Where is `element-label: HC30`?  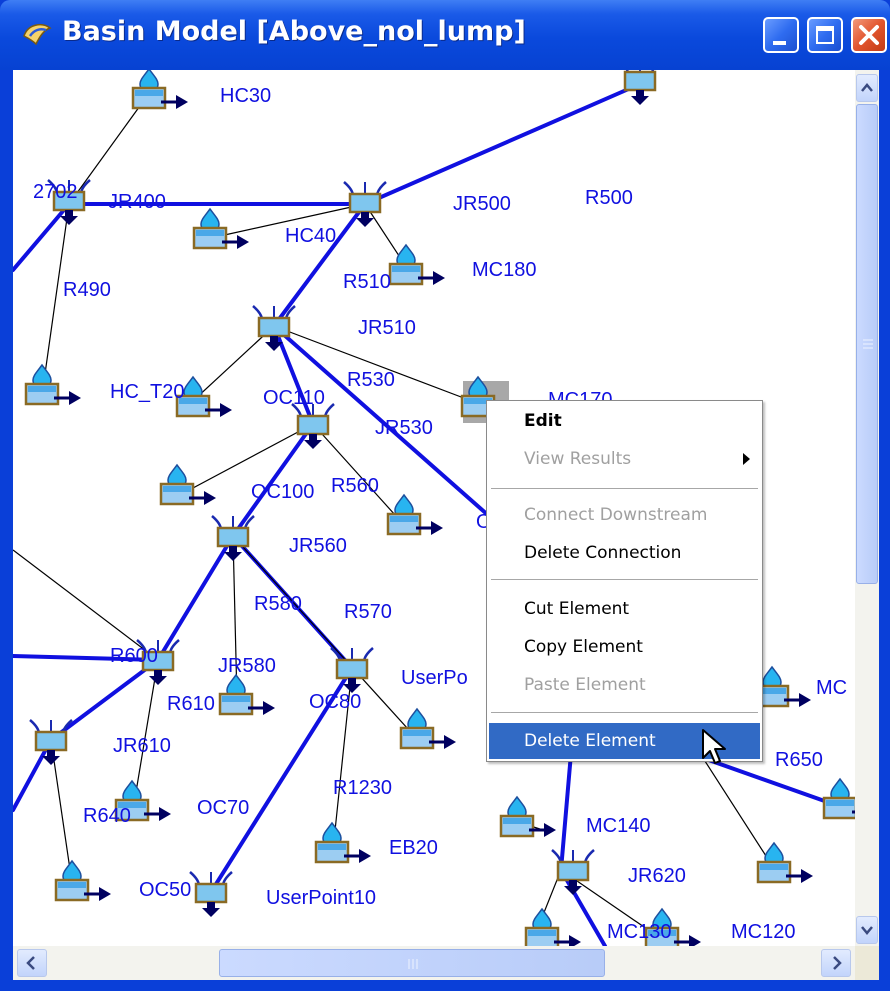
element-label: HC30 is located at coordinates (245, 96).